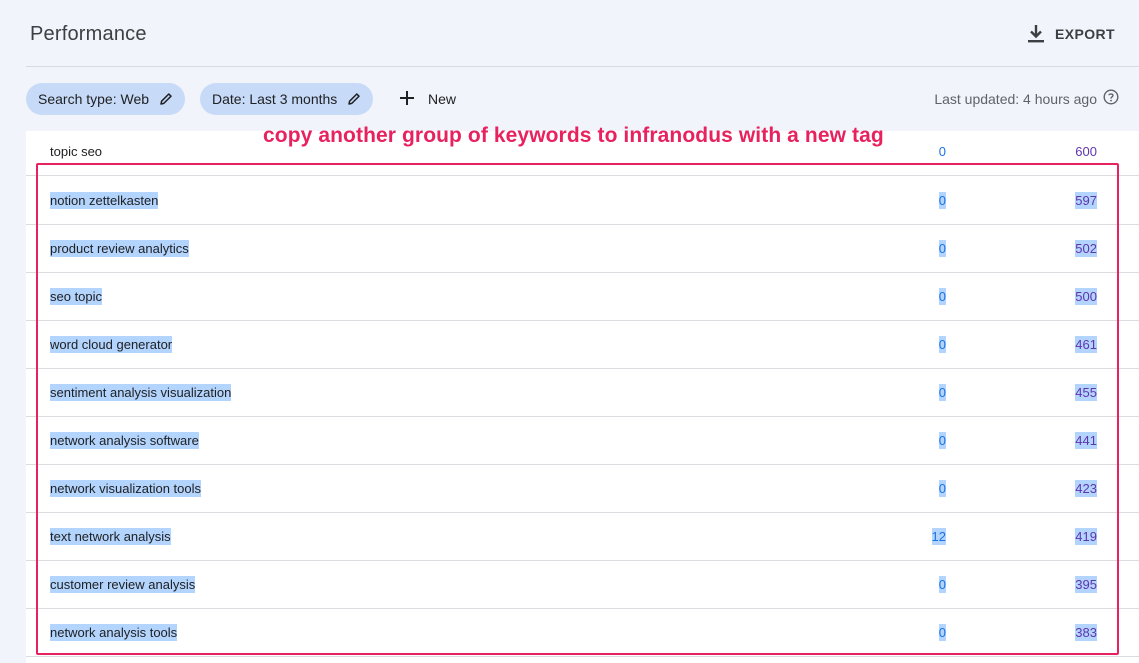 This screenshot has height=663, width=1139. I want to click on impressions-value: 500, so click(1086, 296).